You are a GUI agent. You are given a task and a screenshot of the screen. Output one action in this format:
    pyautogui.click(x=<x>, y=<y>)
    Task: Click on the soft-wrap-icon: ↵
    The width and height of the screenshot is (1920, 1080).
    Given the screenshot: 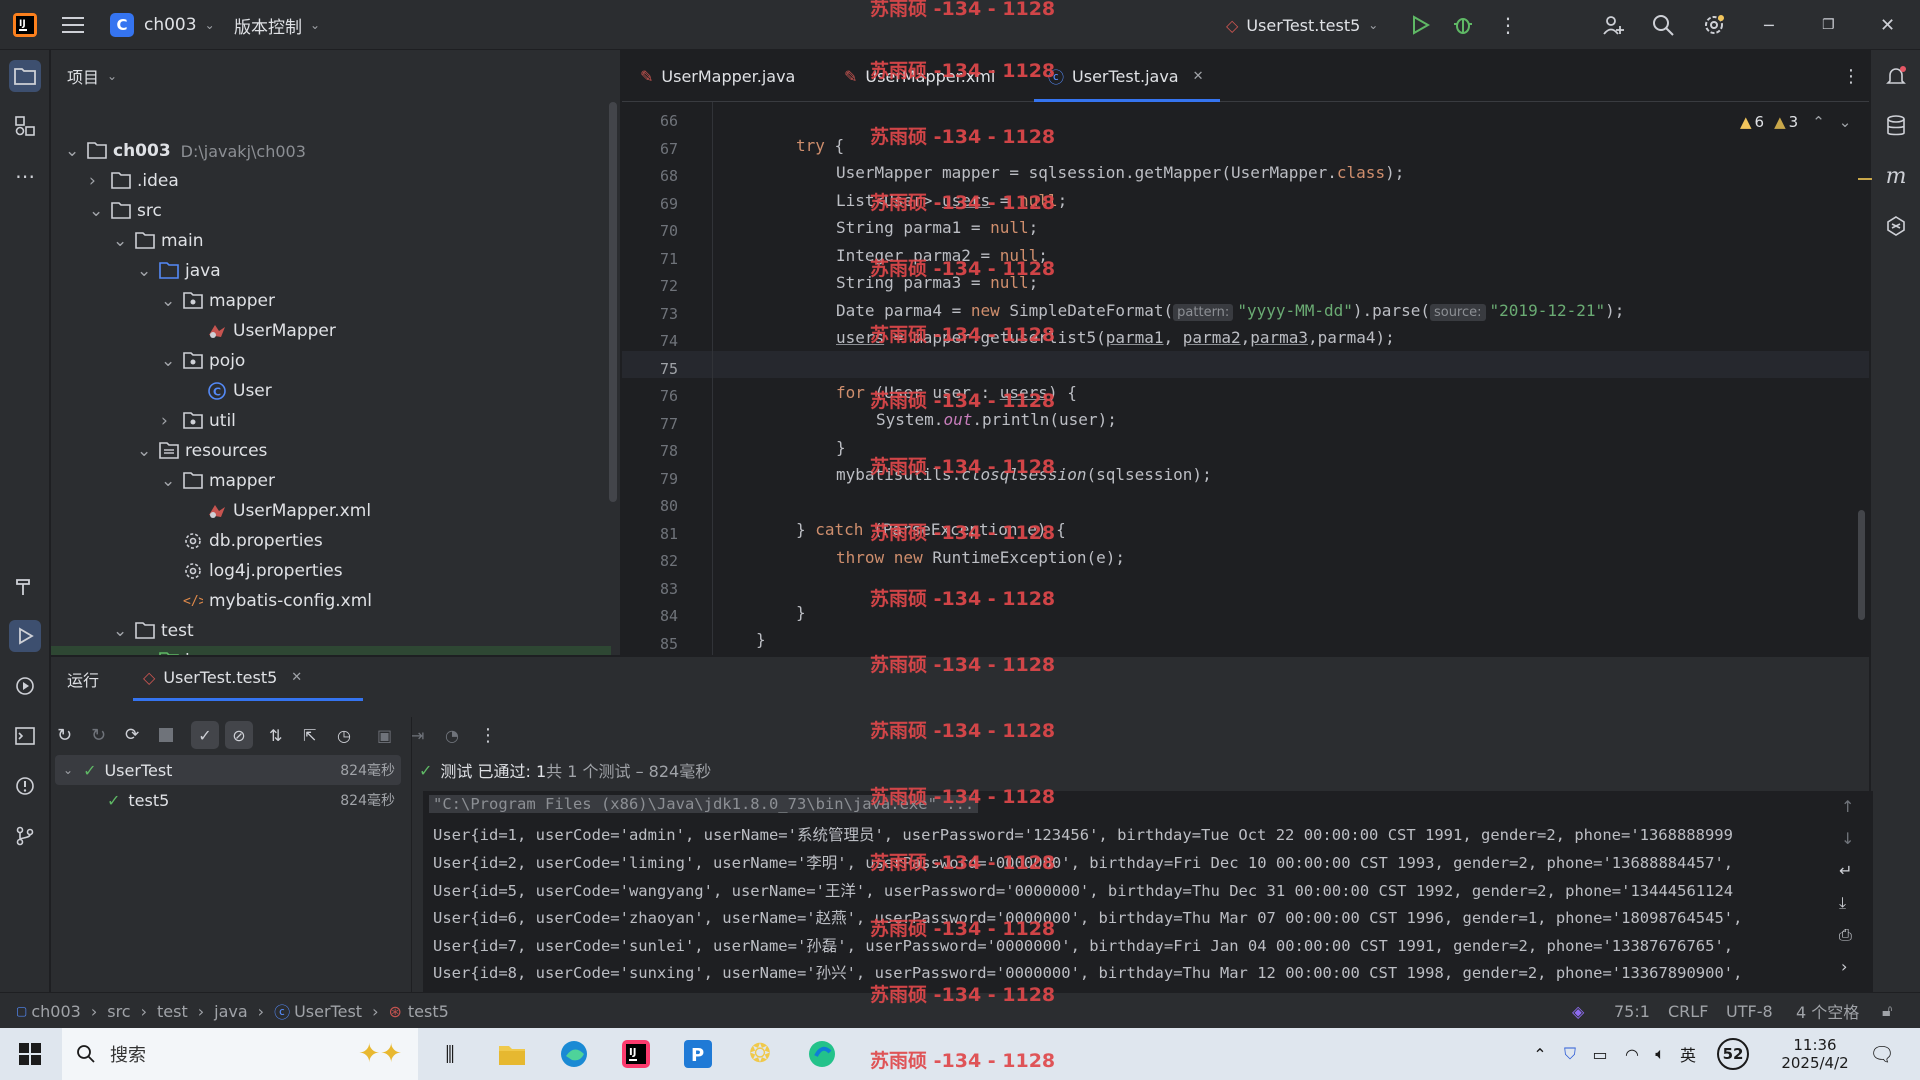 What is the action you would take?
    pyautogui.click(x=1845, y=870)
    